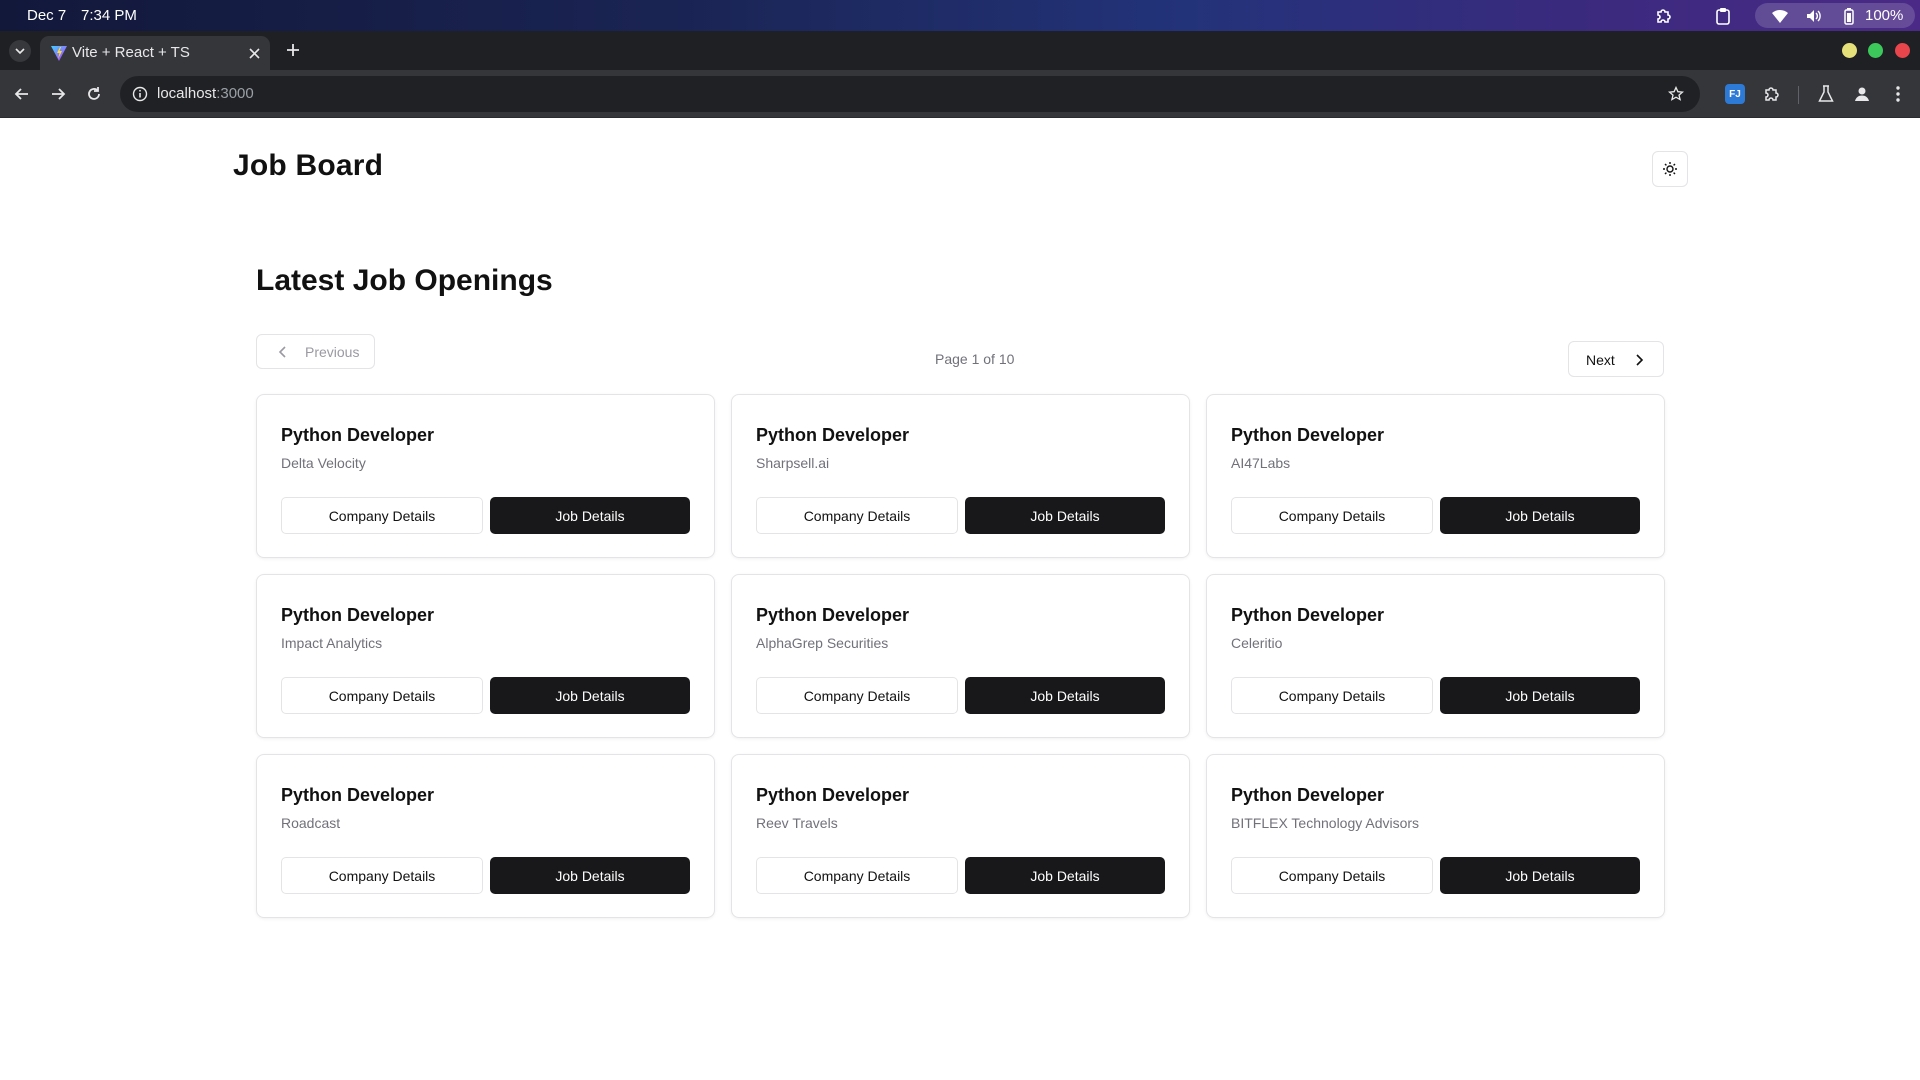  I want to click on tab-title: Vite + React + TS, so click(131, 52).